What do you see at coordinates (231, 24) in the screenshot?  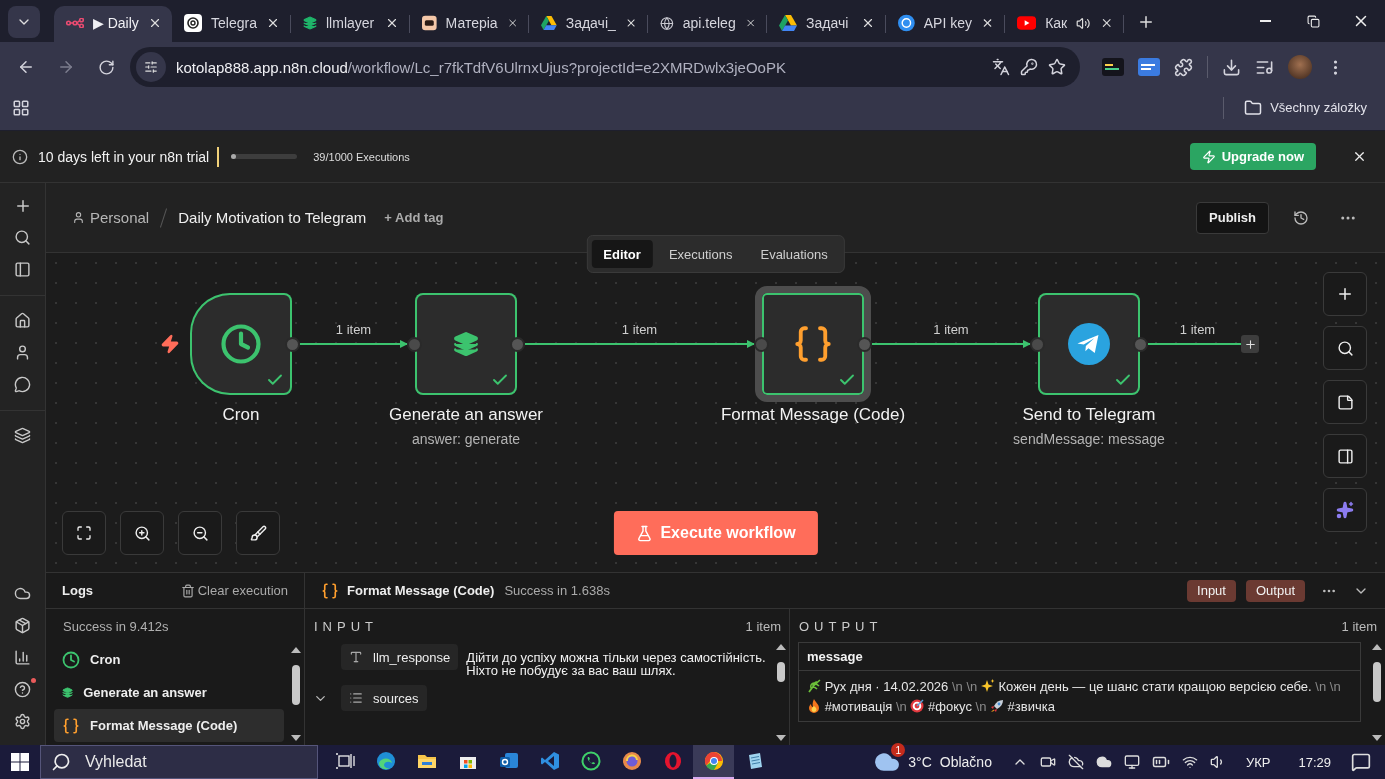 I see `browser-tab: Telegra` at bounding box center [231, 24].